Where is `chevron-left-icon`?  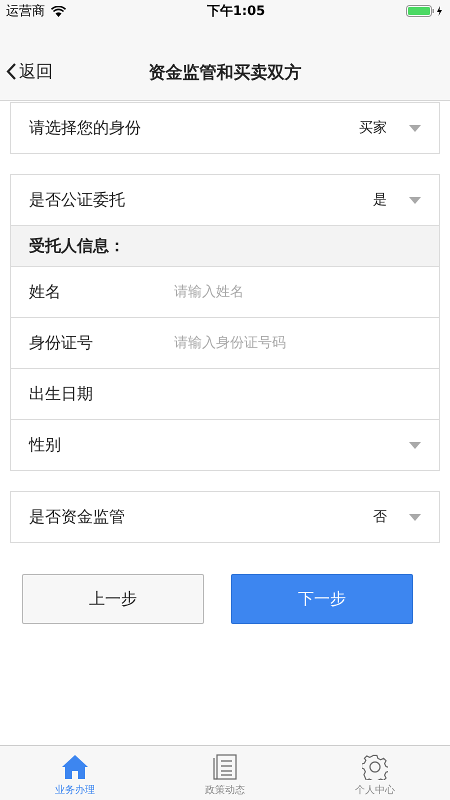
chevron-left-icon is located at coordinates (11, 71).